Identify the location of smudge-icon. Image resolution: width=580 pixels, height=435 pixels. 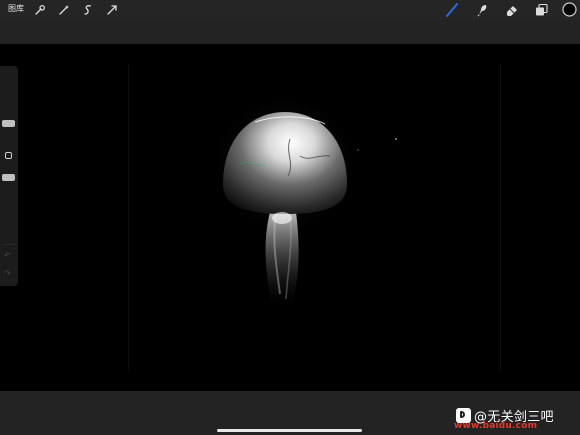
(482, 10).